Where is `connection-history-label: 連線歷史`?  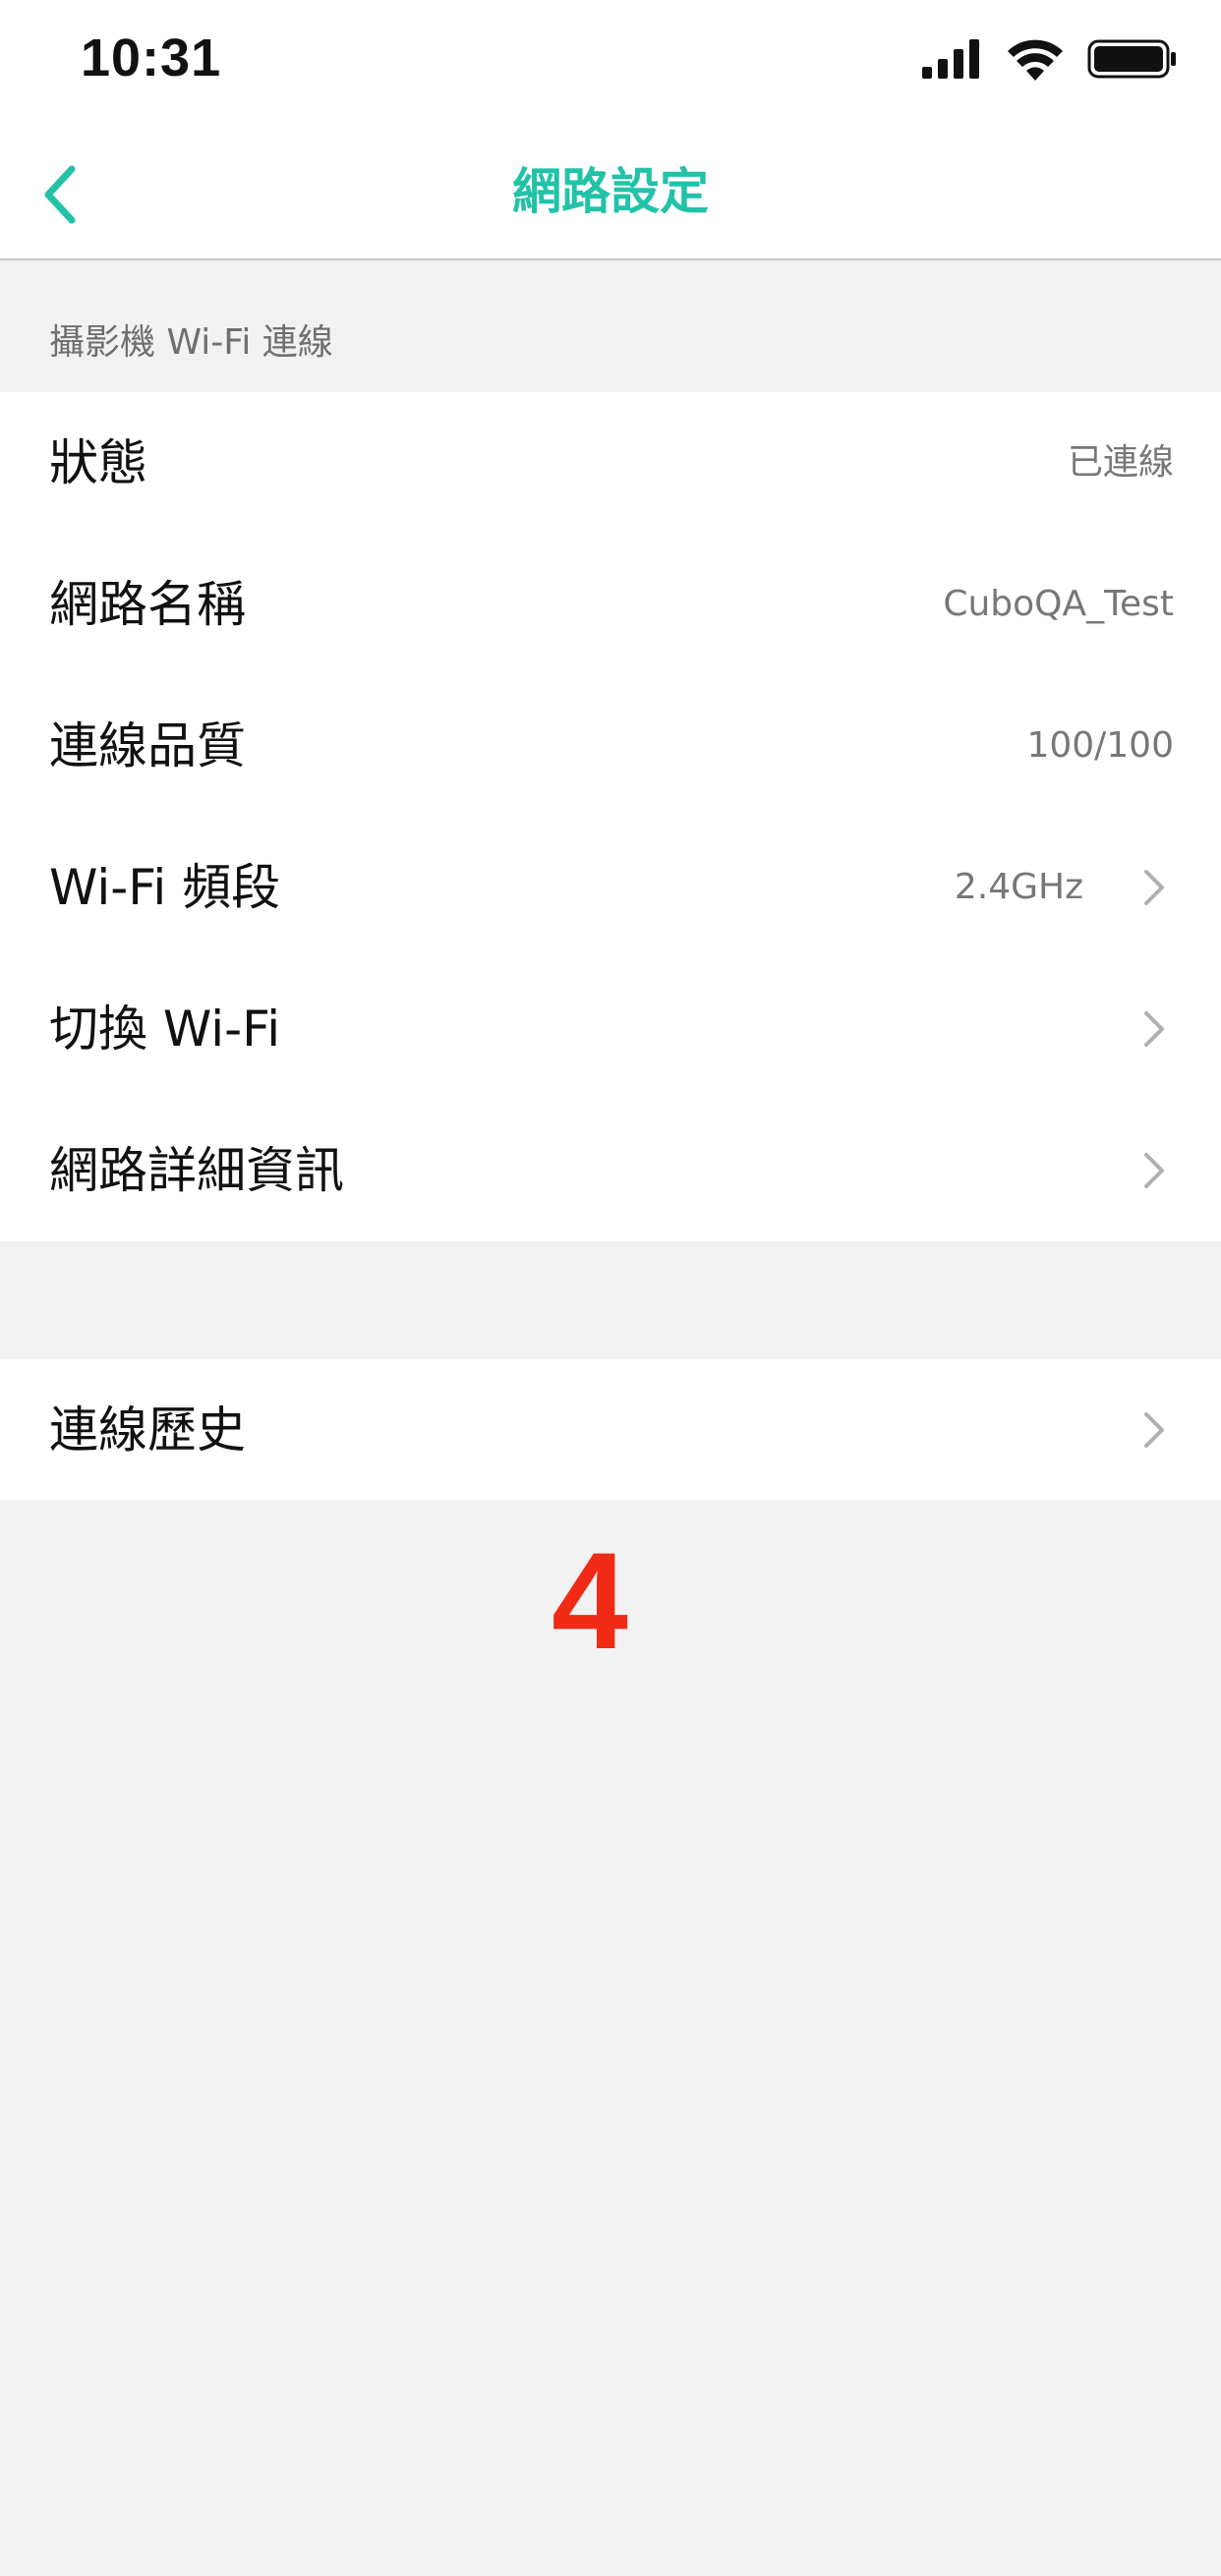
connection-history-label: 連線歷史 is located at coordinates (148, 1431).